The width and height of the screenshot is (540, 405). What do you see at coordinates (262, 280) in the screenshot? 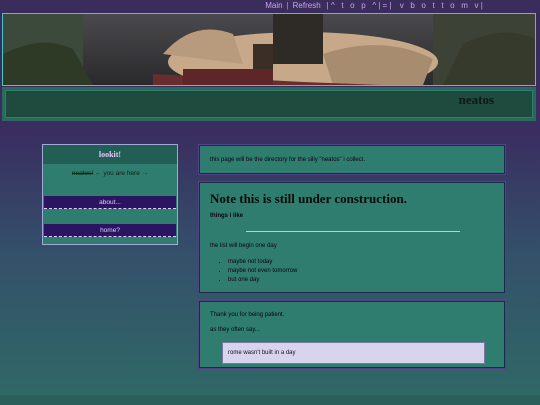
I see `list-item: but one day` at bounding box center [262, 280].